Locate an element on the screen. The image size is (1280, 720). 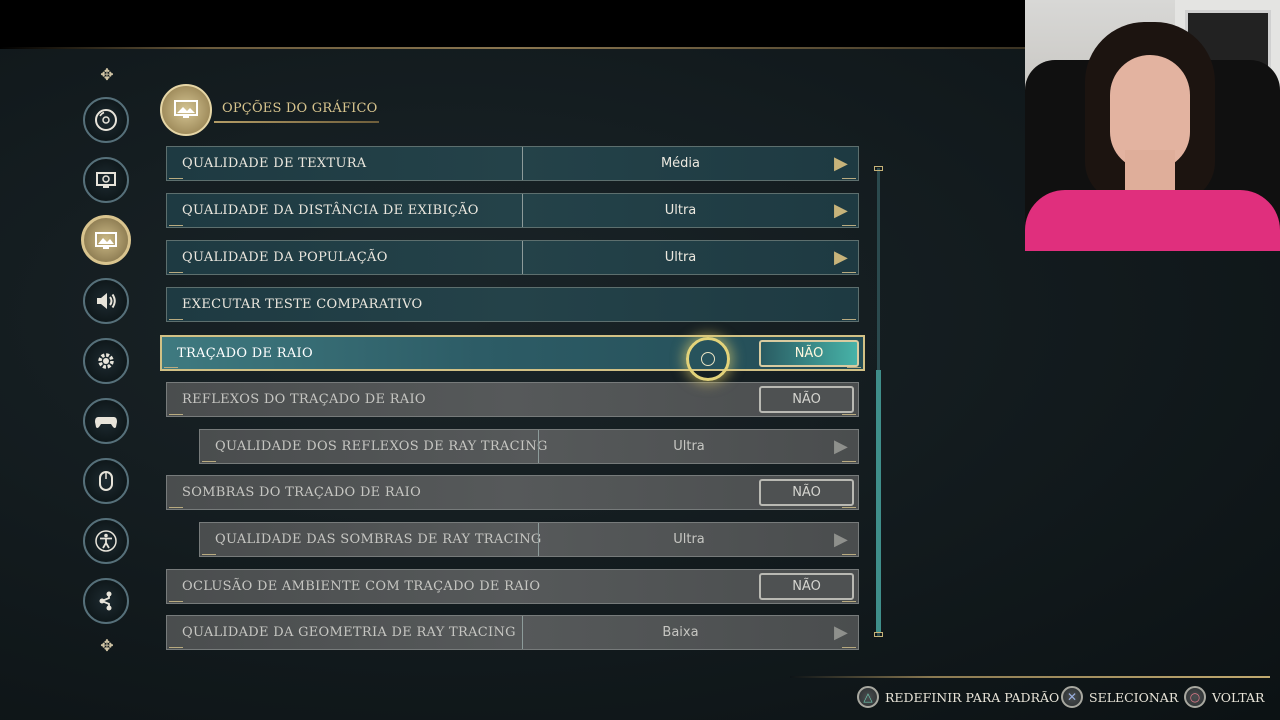
setting-label: QUALIDADE DOS REFLEXOS DE RAY TRACING is located at coordinates (381, 446).